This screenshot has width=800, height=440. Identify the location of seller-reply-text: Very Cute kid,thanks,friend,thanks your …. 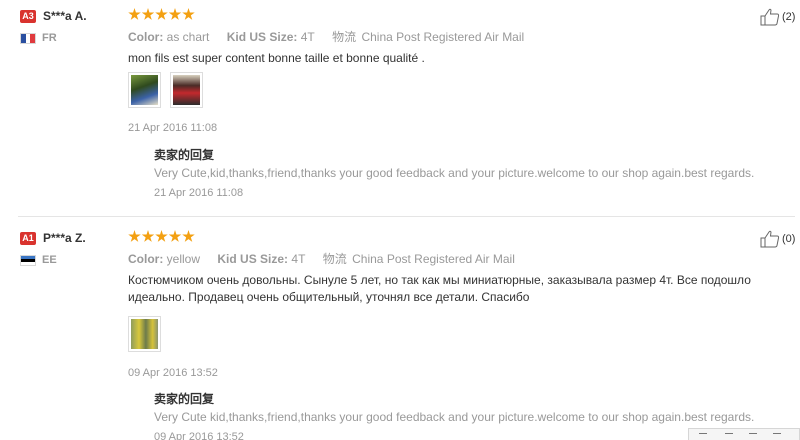
(454, 417).